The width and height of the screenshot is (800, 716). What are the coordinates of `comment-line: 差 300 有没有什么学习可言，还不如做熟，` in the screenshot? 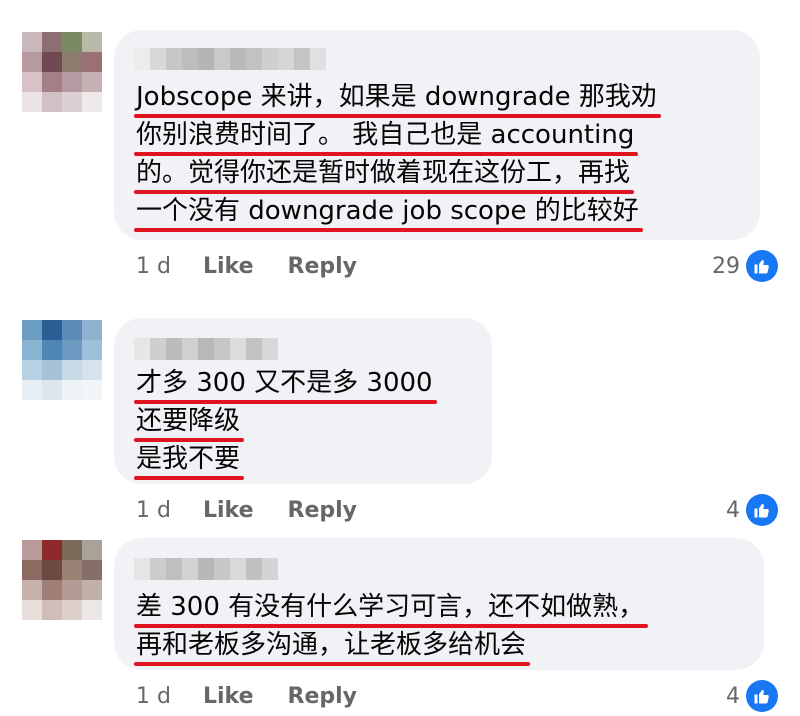 It's located at (390, 607).